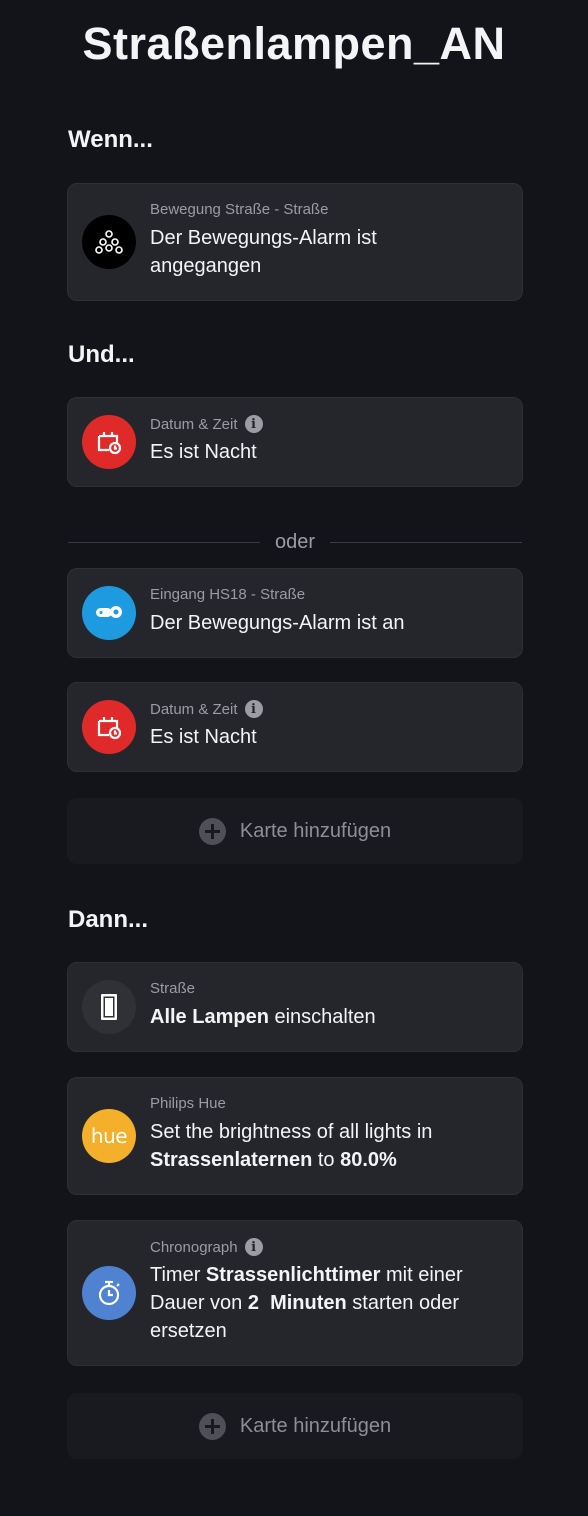 The height and width of the screenshot is (1516, 588). What do you see at coordinates (326, 1160) in the screenshot?
I see `card-text-mid: to` at bounding box center [326, 1160].